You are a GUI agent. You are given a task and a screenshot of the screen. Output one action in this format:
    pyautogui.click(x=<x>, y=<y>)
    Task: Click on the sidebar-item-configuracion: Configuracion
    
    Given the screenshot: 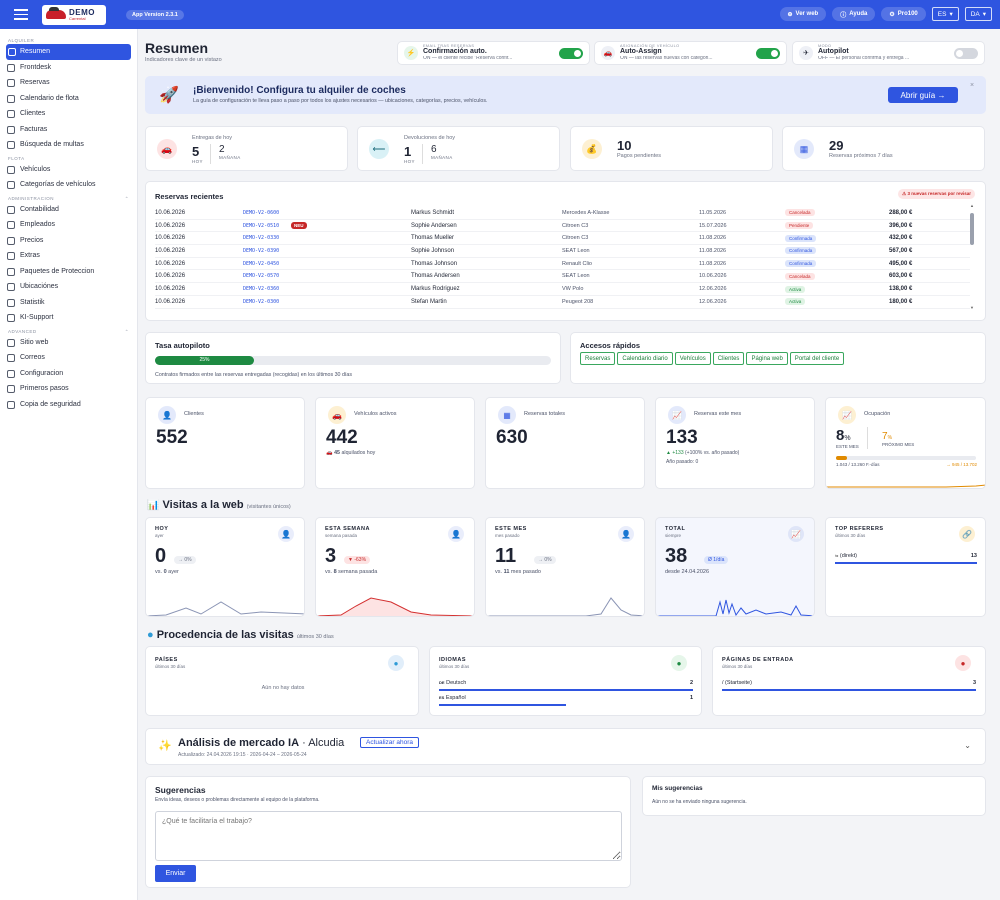 What is the action you would take?
    pyautogui.click(x=68, y=374)
    